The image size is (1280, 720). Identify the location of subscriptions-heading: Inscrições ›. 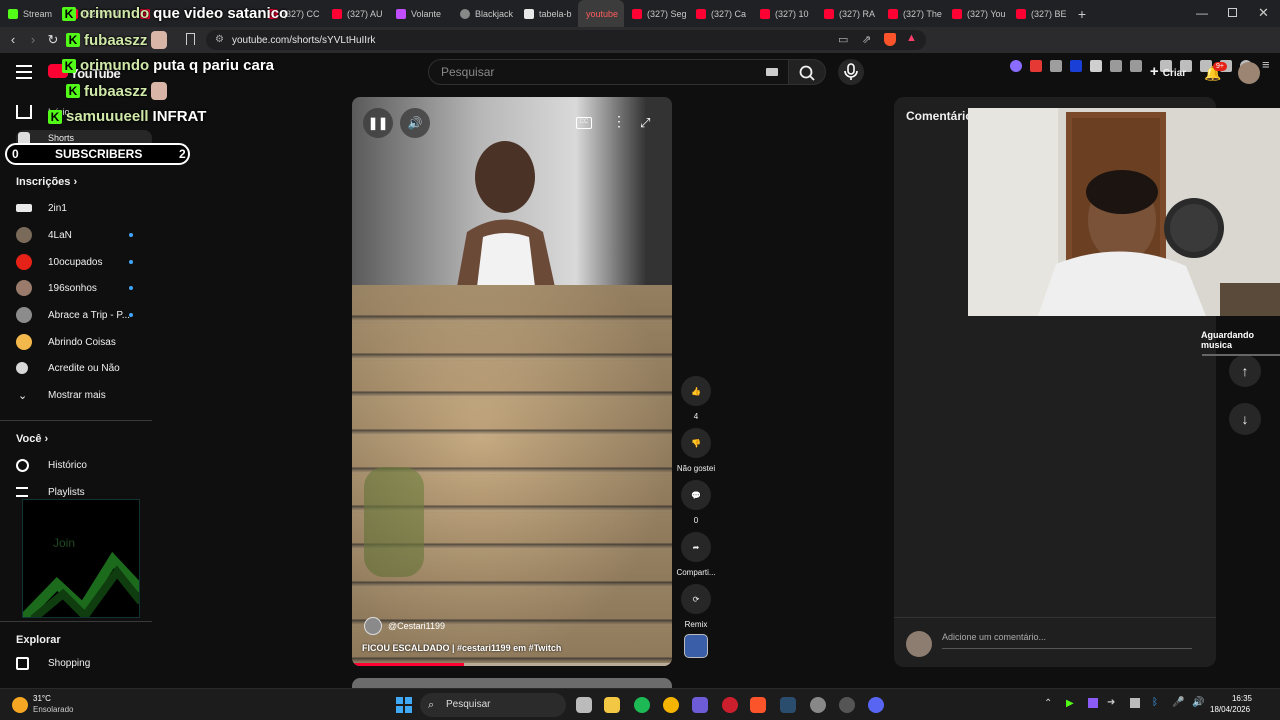
(46, 182).